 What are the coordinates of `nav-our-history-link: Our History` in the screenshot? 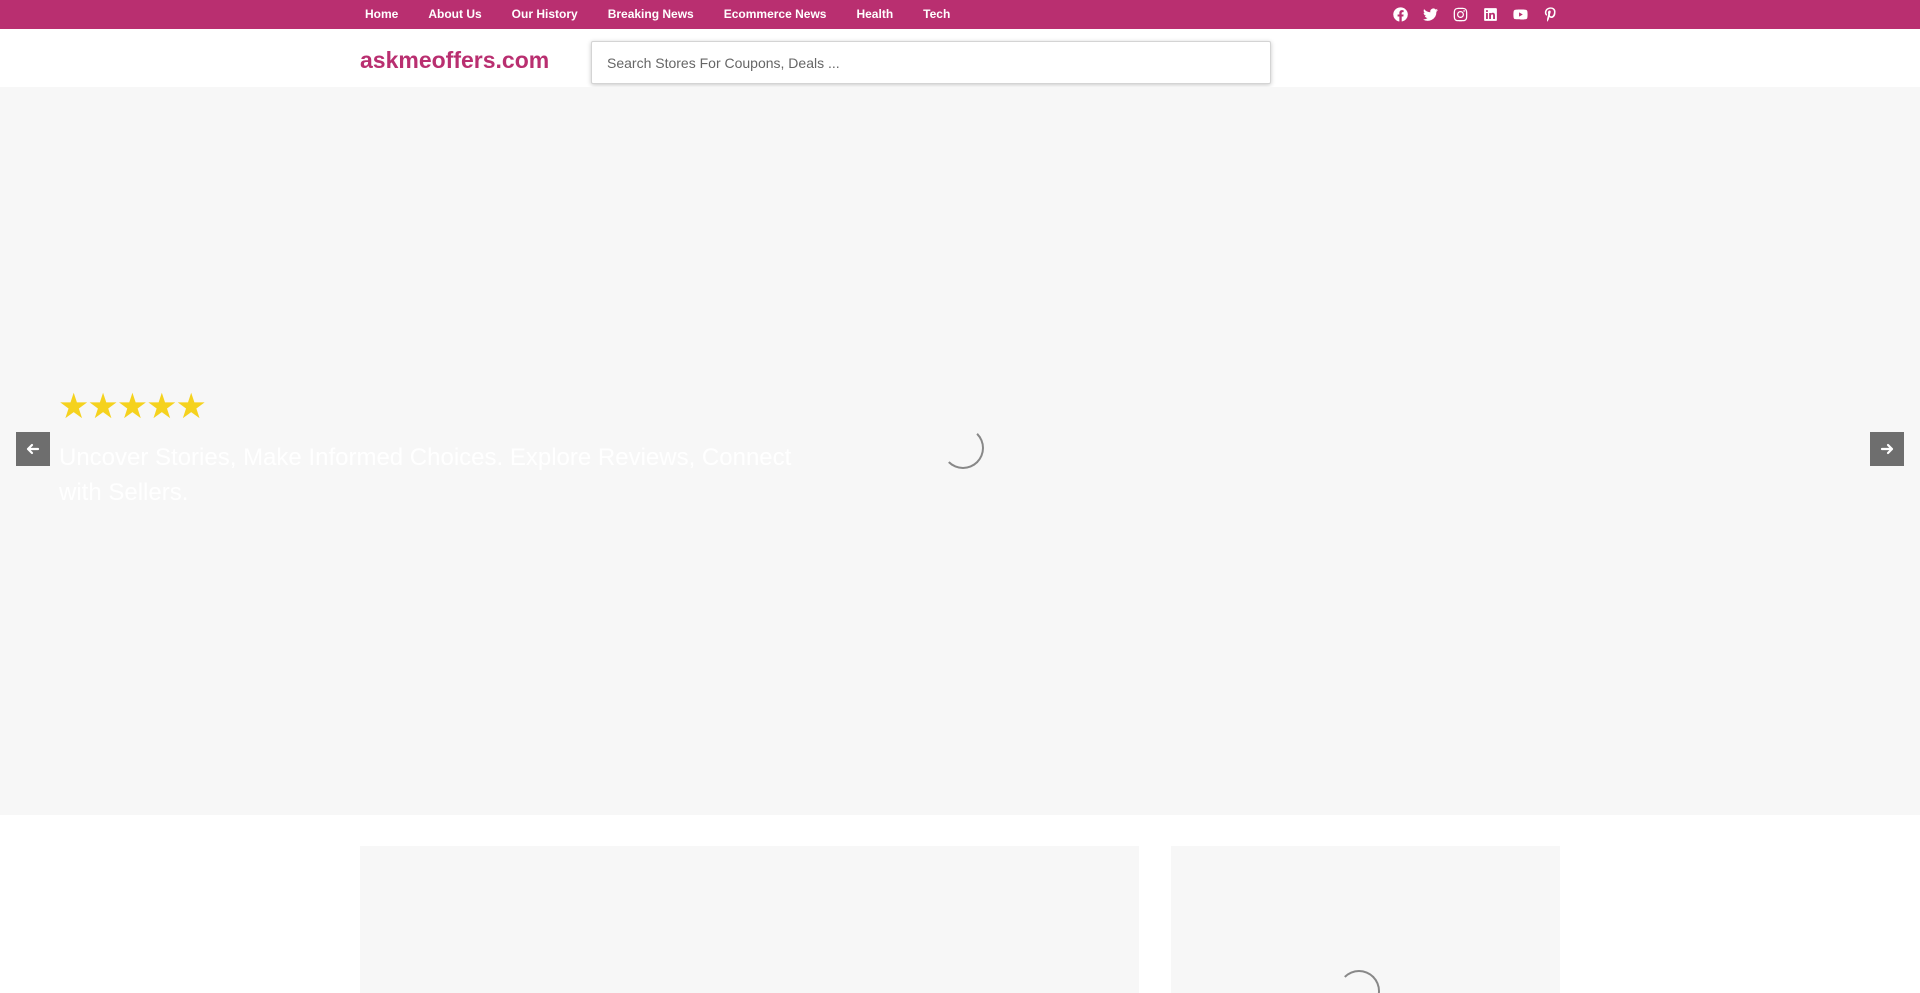 It's located at (545, 14).